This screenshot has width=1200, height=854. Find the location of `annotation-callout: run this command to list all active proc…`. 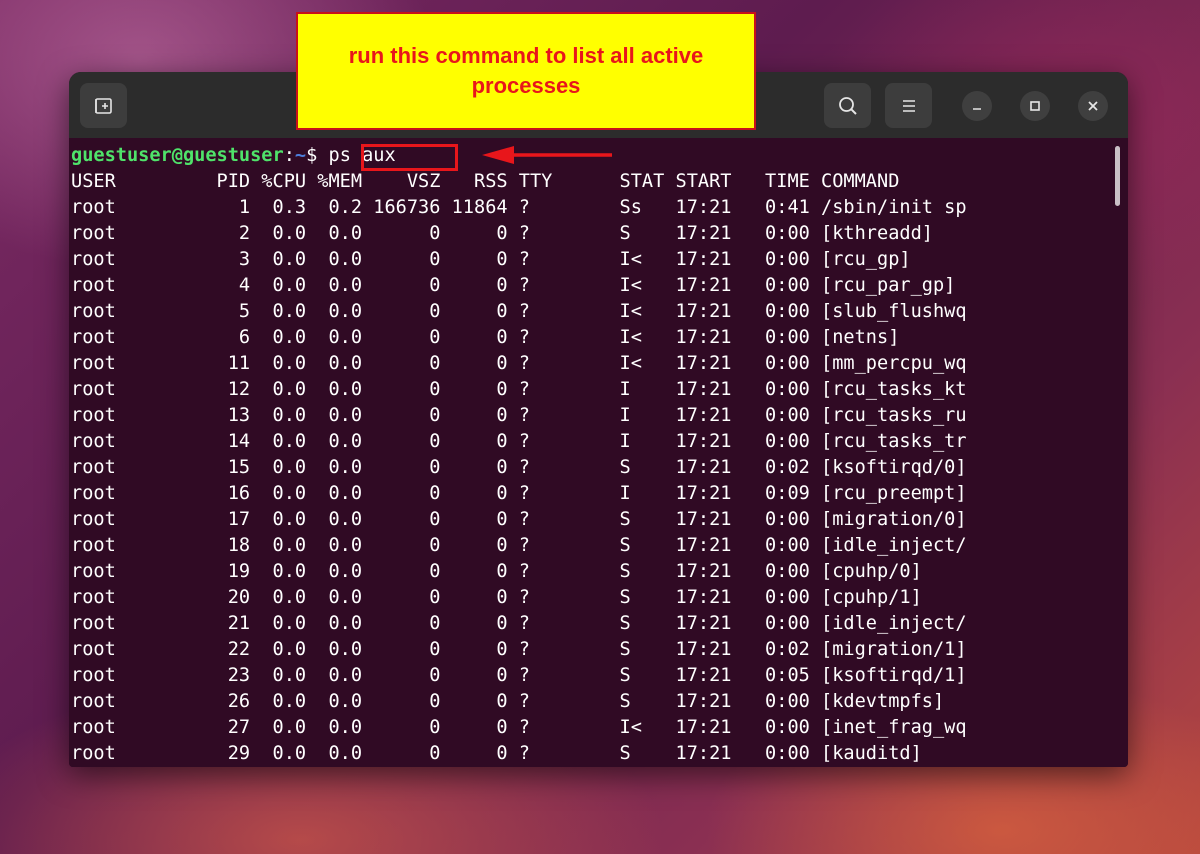

annotation-callout: run this command to list all active proc… is located at coordinates (526, 71).